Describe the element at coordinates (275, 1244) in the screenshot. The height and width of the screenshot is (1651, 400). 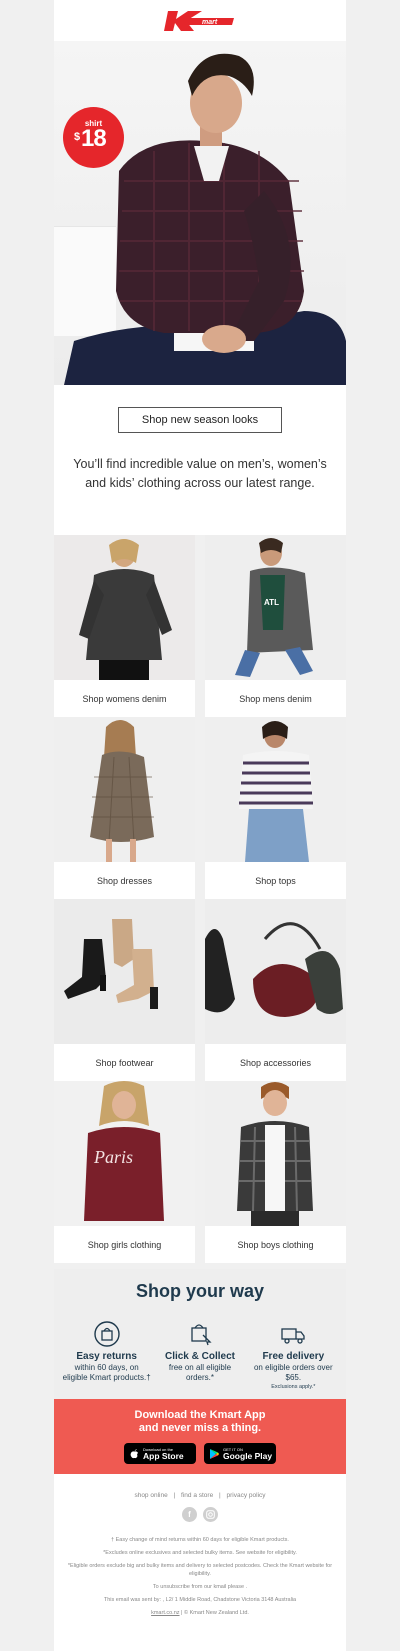
I see `category-label: Shop boys clothing` at that location.